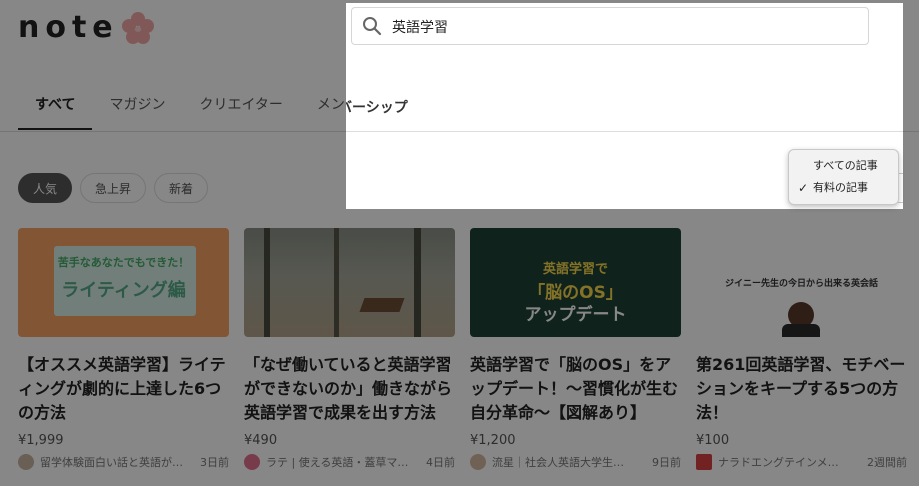 This screenshot has height=486, width=919. I want to click on checkmark-icon: ✓, so click(803, 188).